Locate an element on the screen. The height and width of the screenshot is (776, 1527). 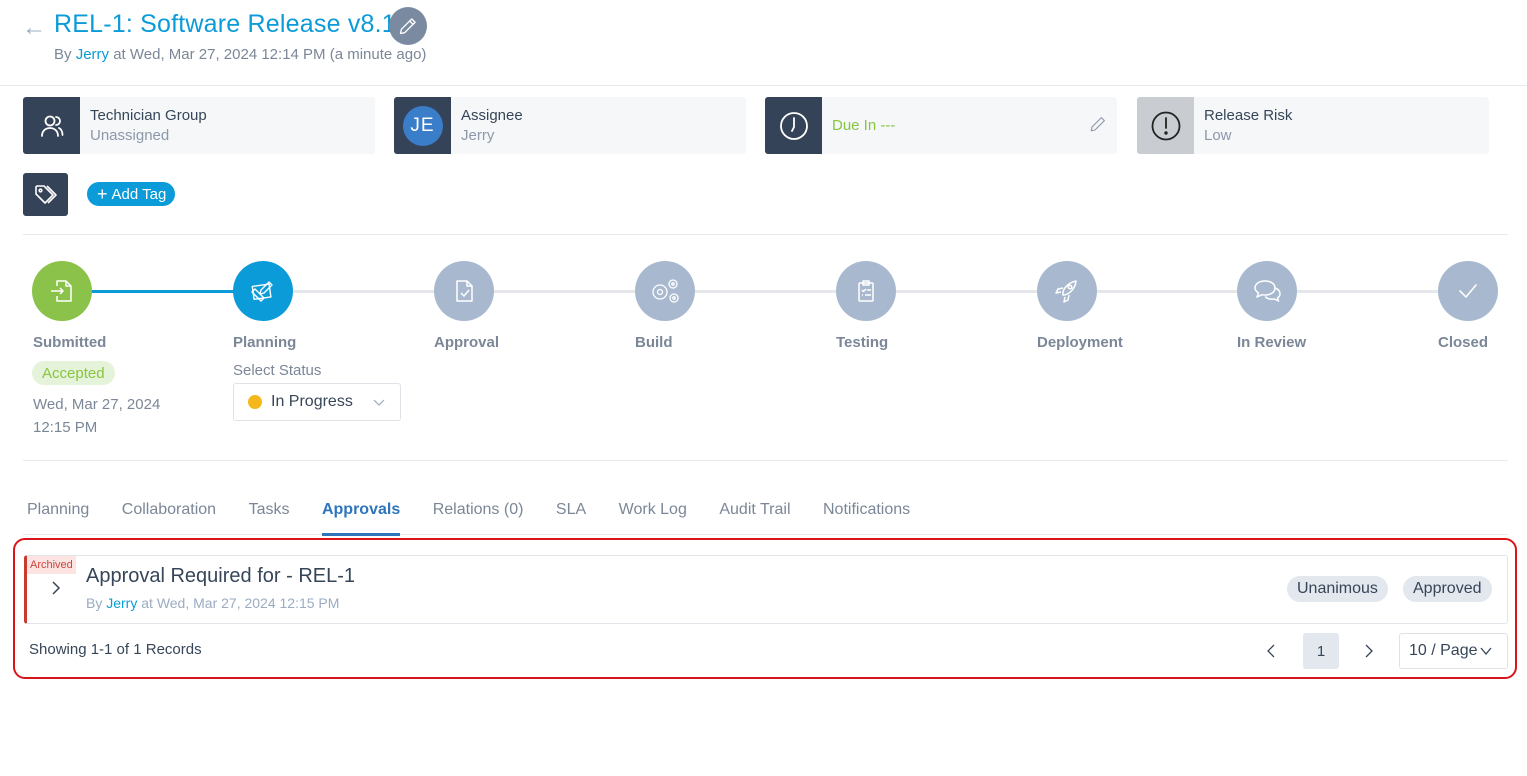
archived-badge: Archived is located at coordinates (51, 565).